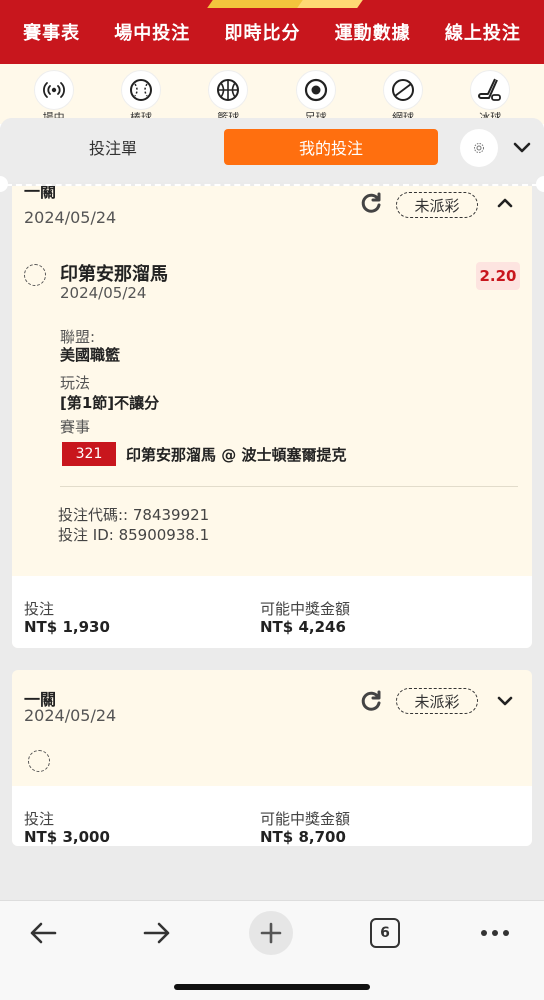 The image size is (544, 1000). Describe the element at coordinates (67, 627) in the screenshot. I see `stake-value: NT$ 1,930` at that location.